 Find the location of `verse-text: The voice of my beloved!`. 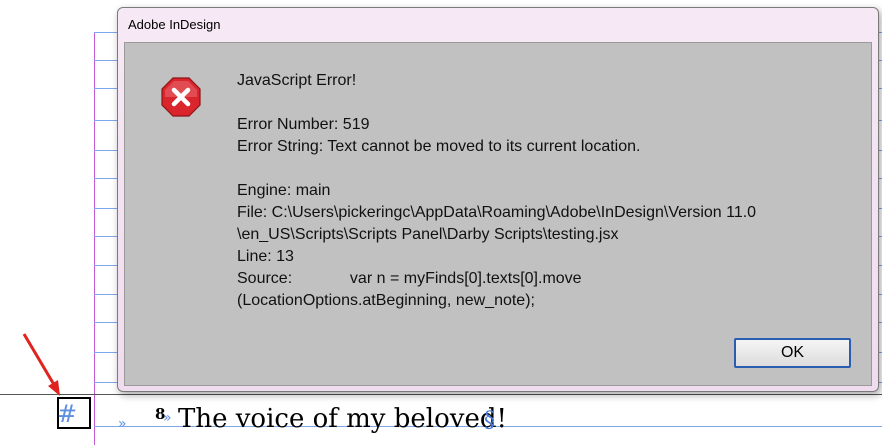

verse-text: The voice of my beloved! is located at coordinates (342, 419).